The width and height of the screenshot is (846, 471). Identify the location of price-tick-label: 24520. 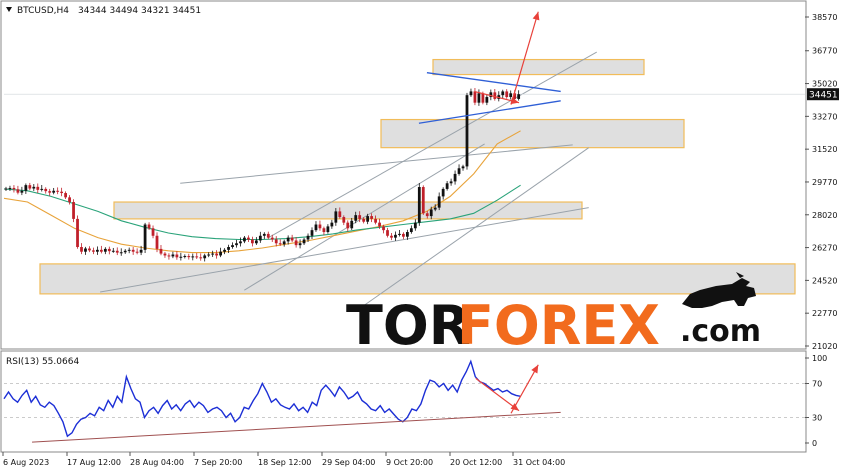
(824, 280).